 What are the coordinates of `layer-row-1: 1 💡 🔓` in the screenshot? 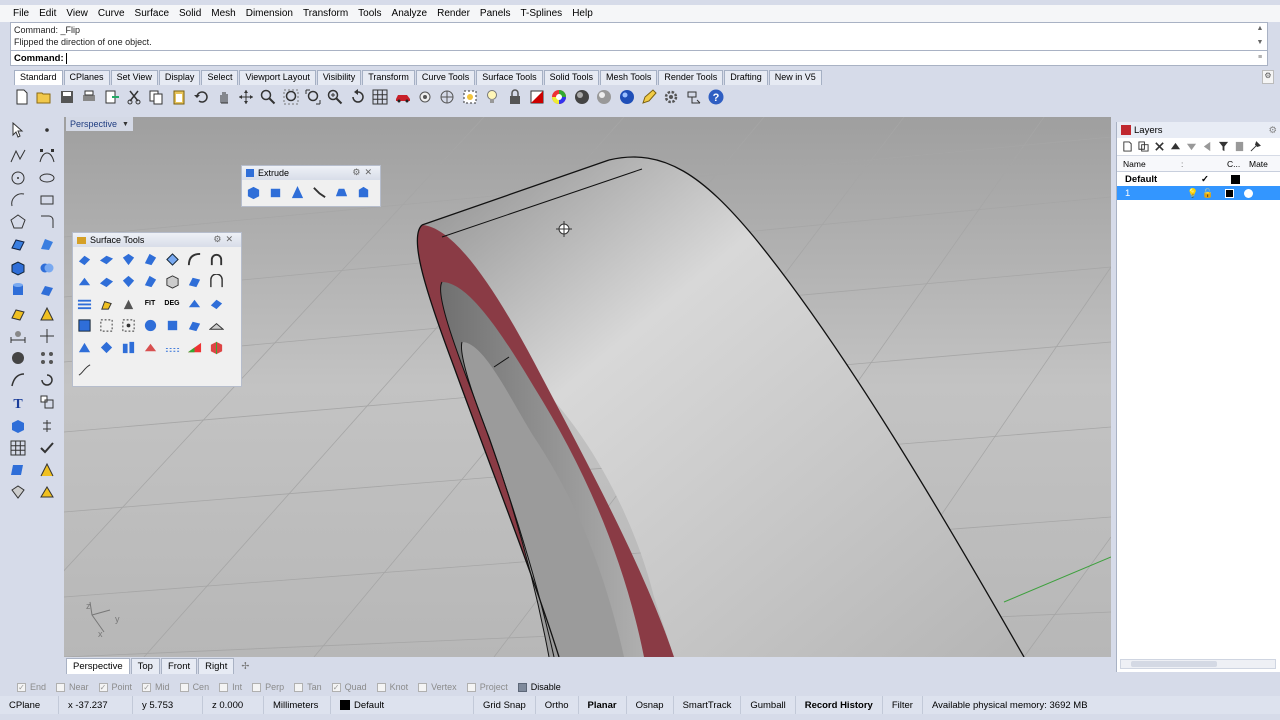 It's located at (1198, 193).